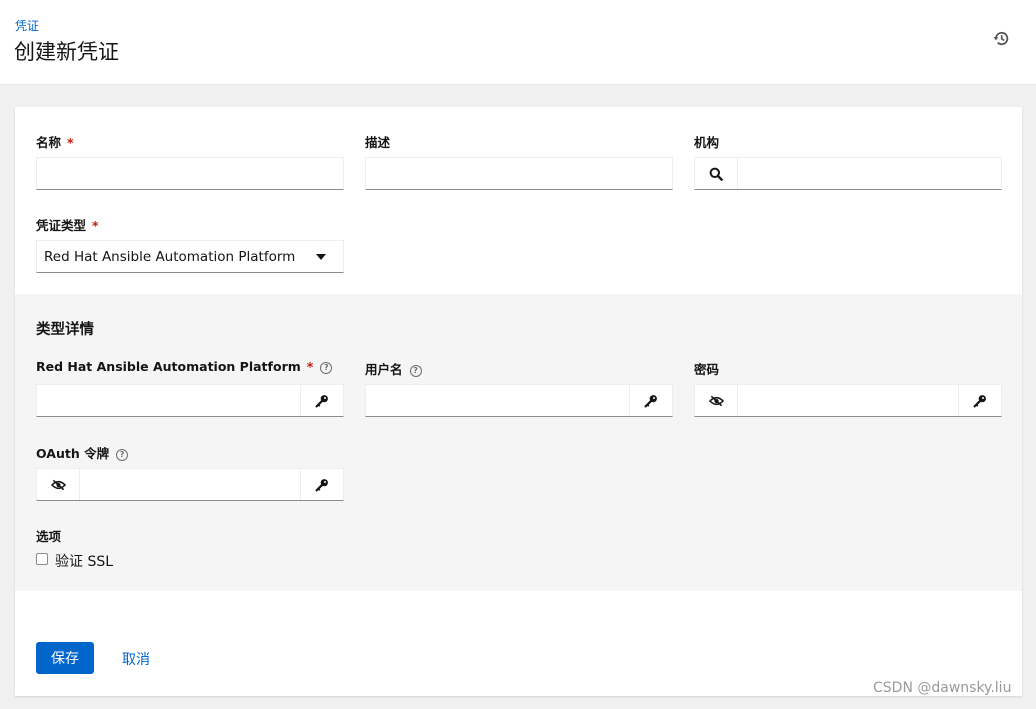 The height and width of the screenshot is (709, 1036). What do you see at coordinates (136, 659) in the screenshot?
I see `cancel-button: 取消` at bounding box center [136, 659].